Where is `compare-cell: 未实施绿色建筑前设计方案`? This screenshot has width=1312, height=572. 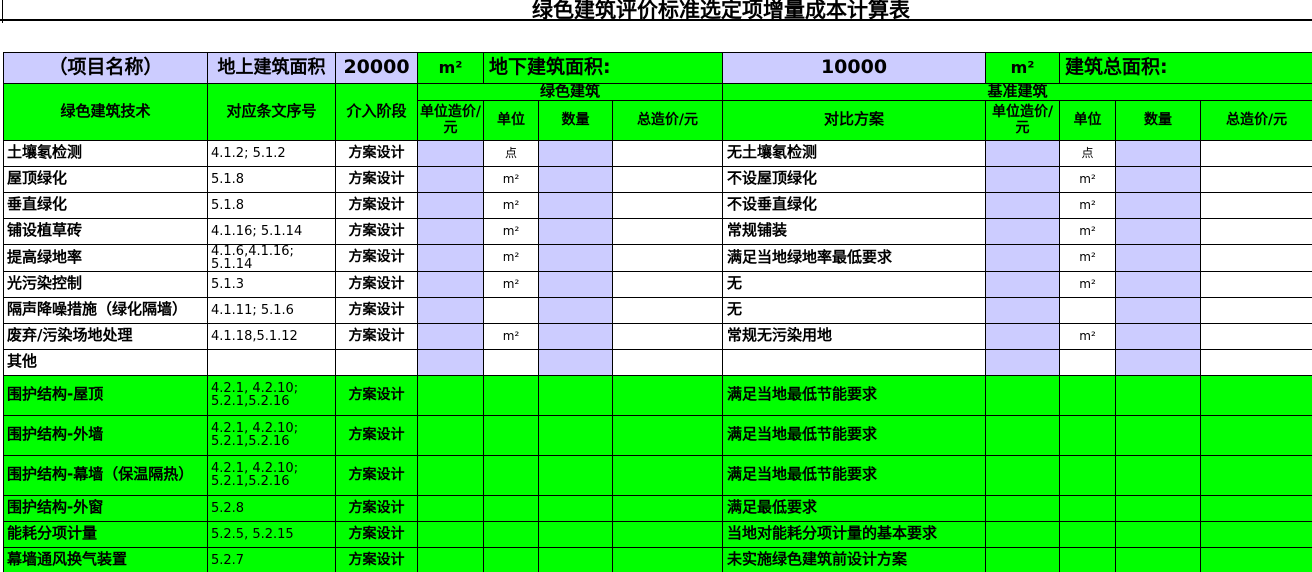
compare-cell: 未实施绿色建筑前设计方案 is located at coordinates (854, 559).